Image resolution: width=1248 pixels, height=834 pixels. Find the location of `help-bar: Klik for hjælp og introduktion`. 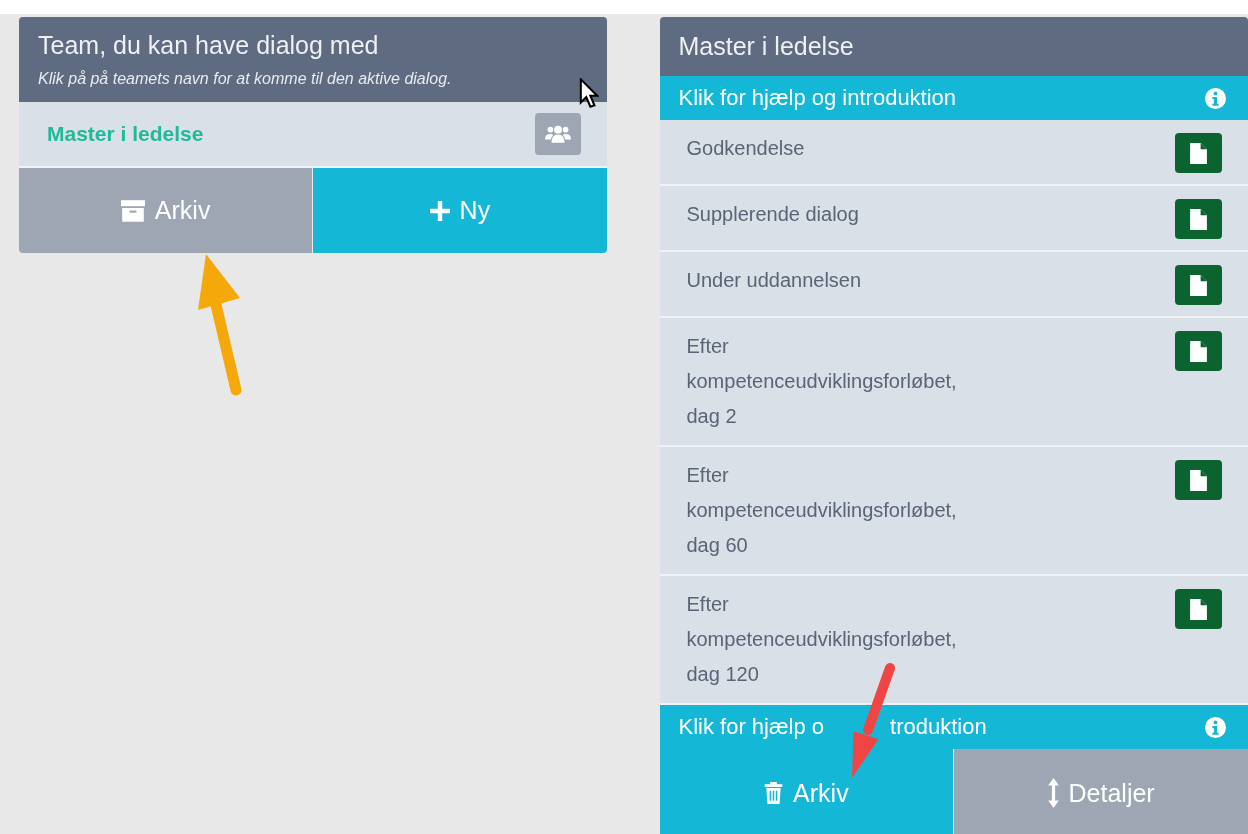

help-bar: Klik for hjælp og introduktion is located at coordinates (953, 98).